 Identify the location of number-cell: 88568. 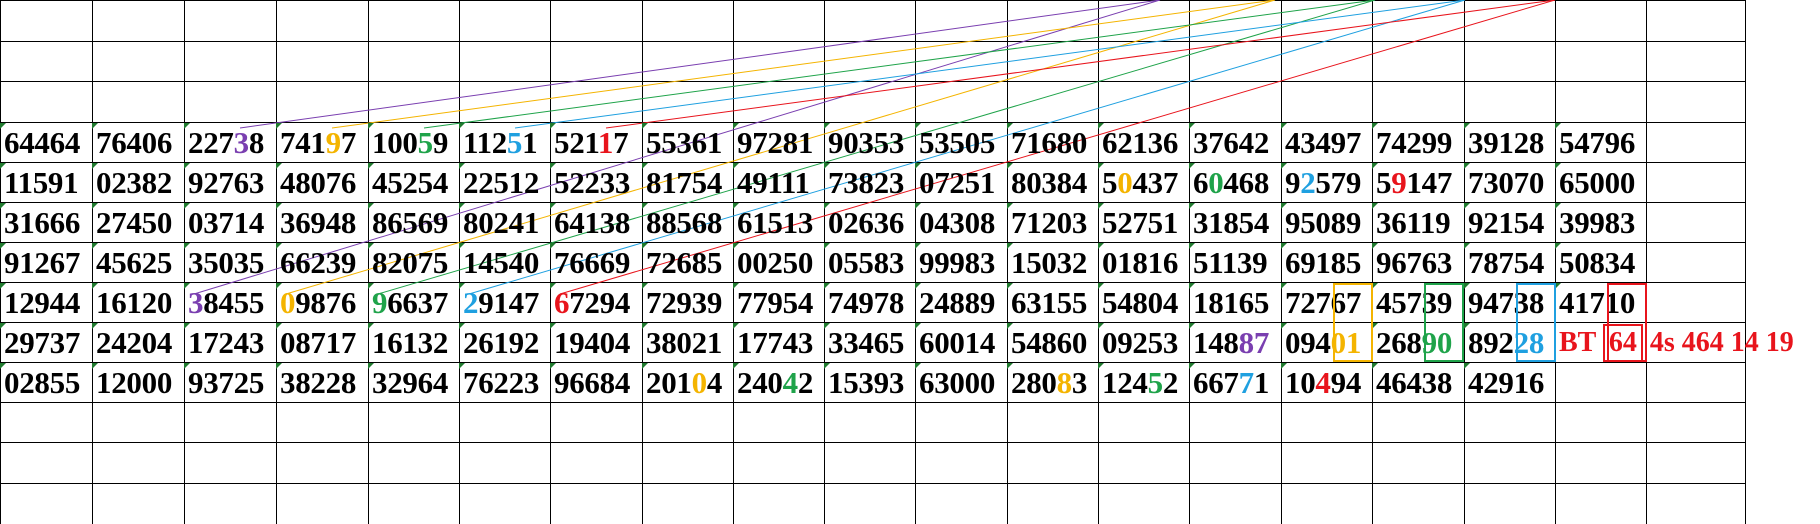
(687, 223).